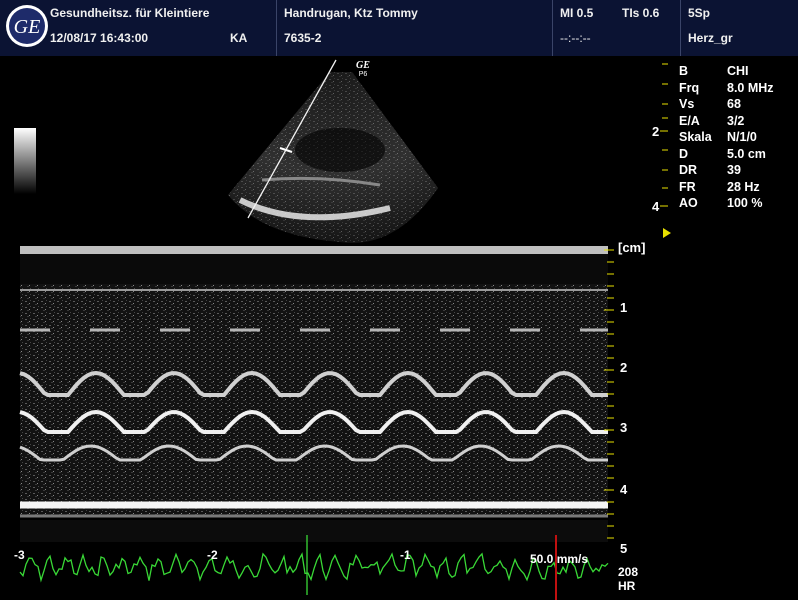 This screenshot has height=600, width=798. Describe the element at coordinates (624, 548) in the screenshot. I see `m-depth-label-5: 5` at that location.